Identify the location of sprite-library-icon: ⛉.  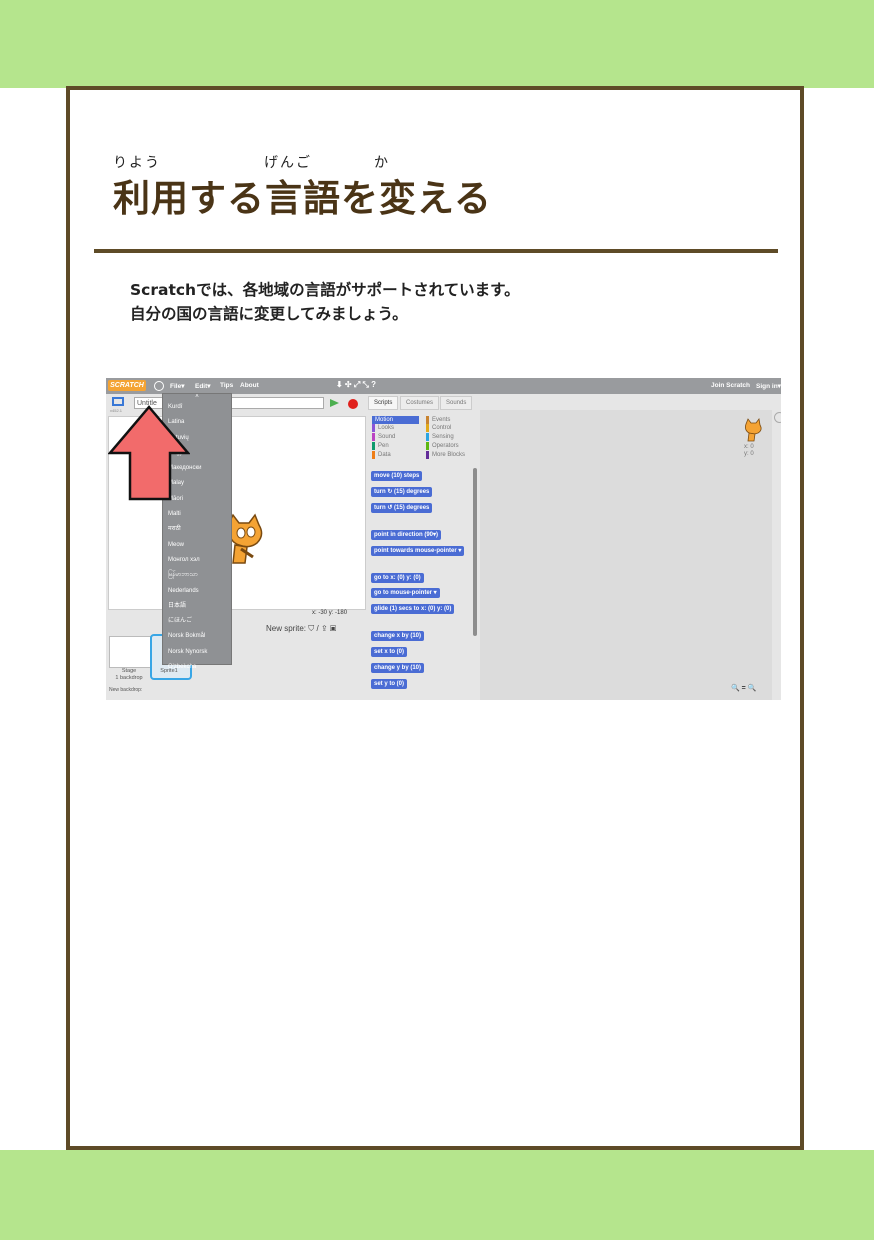
(311, 628).